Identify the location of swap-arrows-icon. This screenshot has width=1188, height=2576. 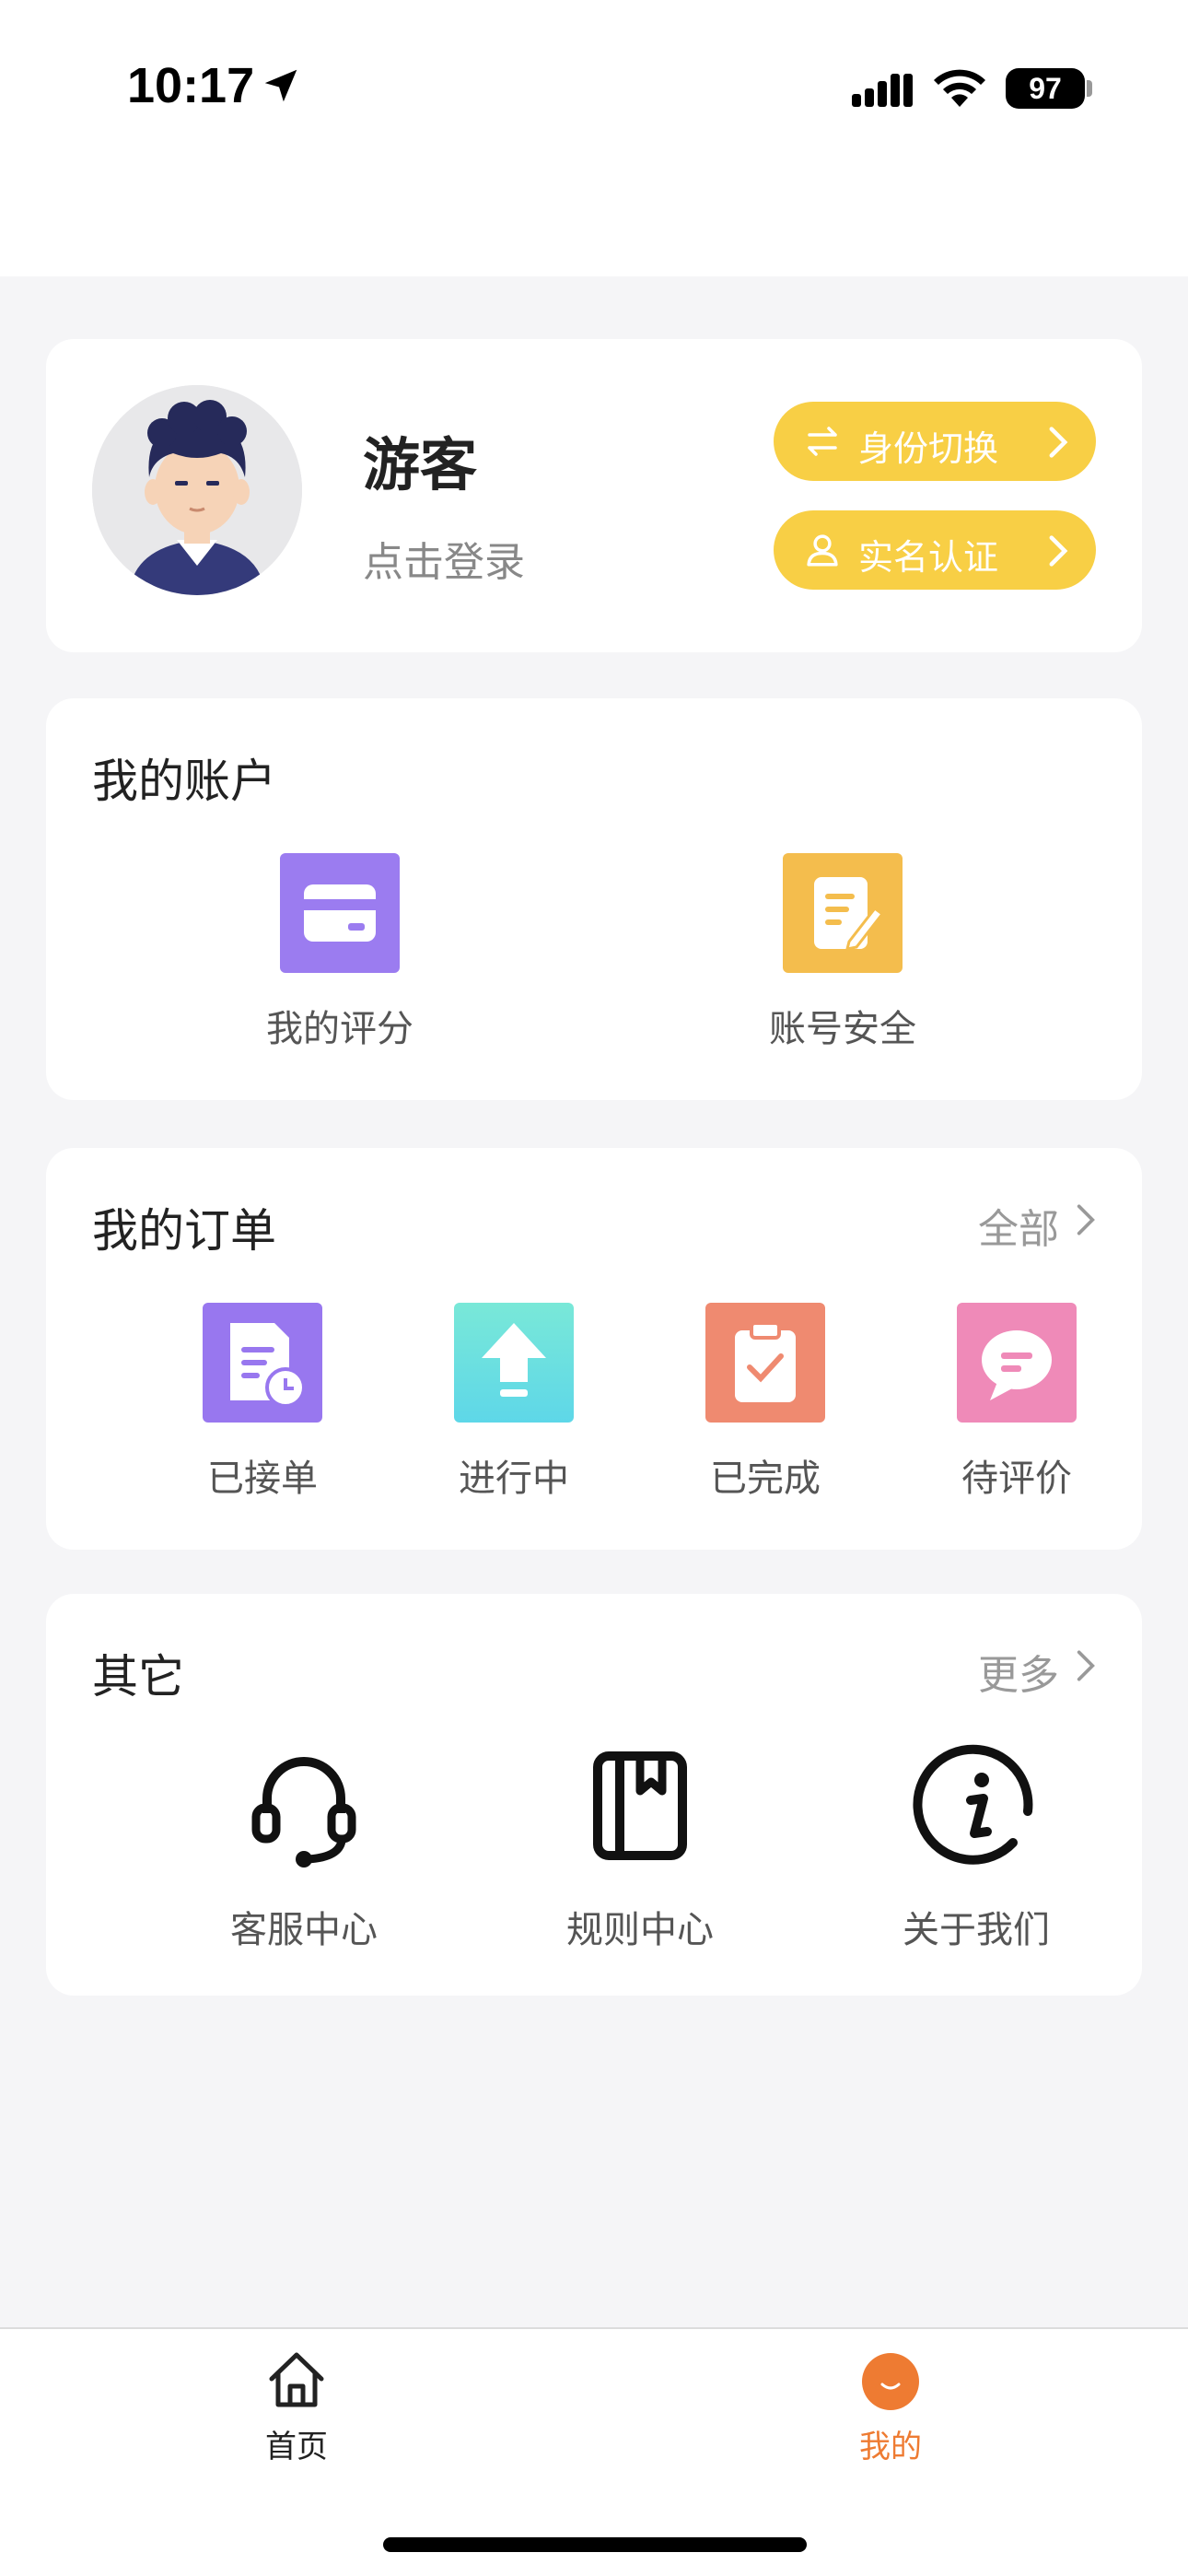
(822, 441).